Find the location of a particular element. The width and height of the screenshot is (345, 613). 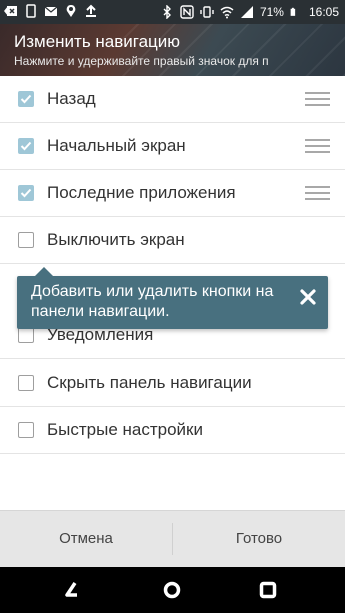

vibrate-icon is located at coordinates (207, 12).